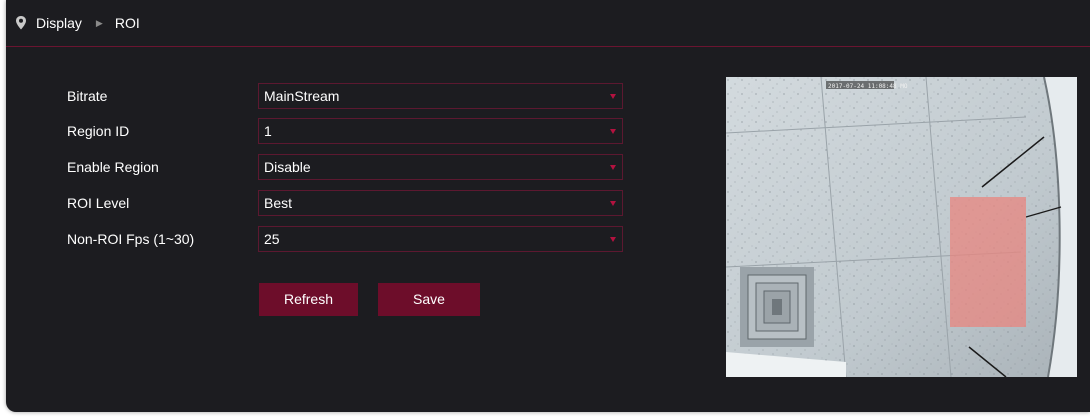  I want to click on region-id-label: Region ID, so click(98, 131).